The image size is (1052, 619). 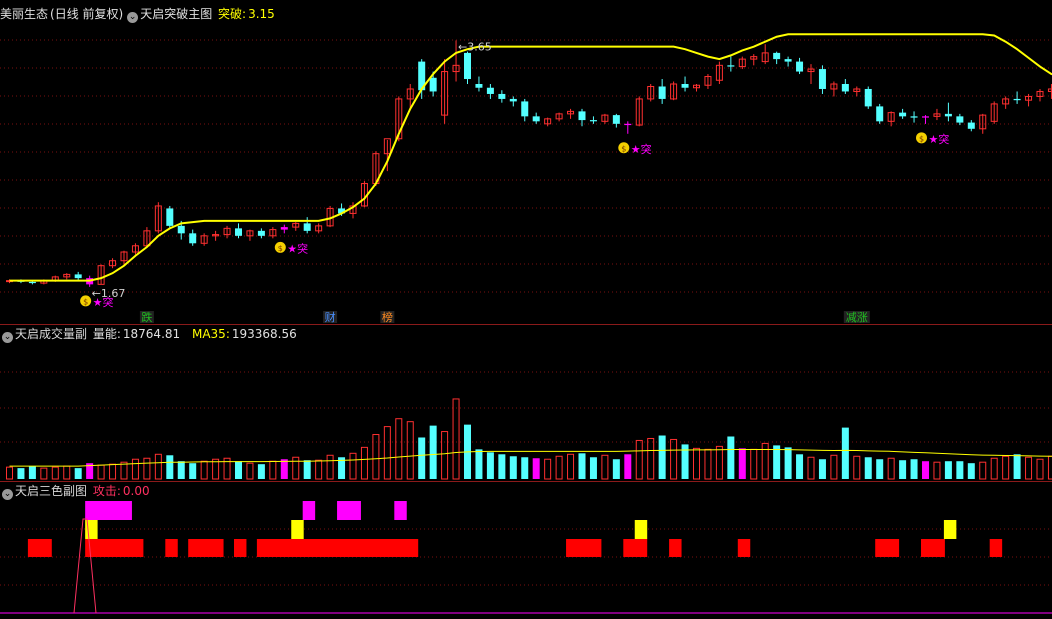 What do you see at coordinates (146, 317) in the screenshot?
I see `event-tag: 跌` at bounding box center [146, 317].